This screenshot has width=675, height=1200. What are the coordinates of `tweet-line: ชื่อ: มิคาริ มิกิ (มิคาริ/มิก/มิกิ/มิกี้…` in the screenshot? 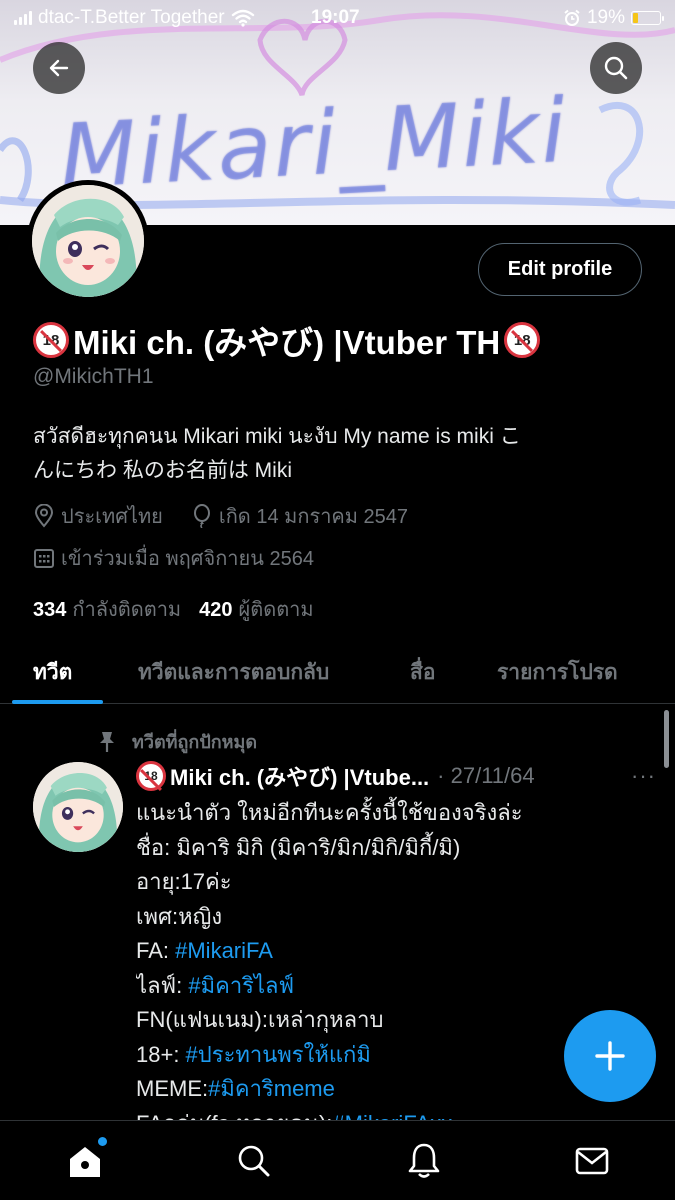 It's located at (396, 848).